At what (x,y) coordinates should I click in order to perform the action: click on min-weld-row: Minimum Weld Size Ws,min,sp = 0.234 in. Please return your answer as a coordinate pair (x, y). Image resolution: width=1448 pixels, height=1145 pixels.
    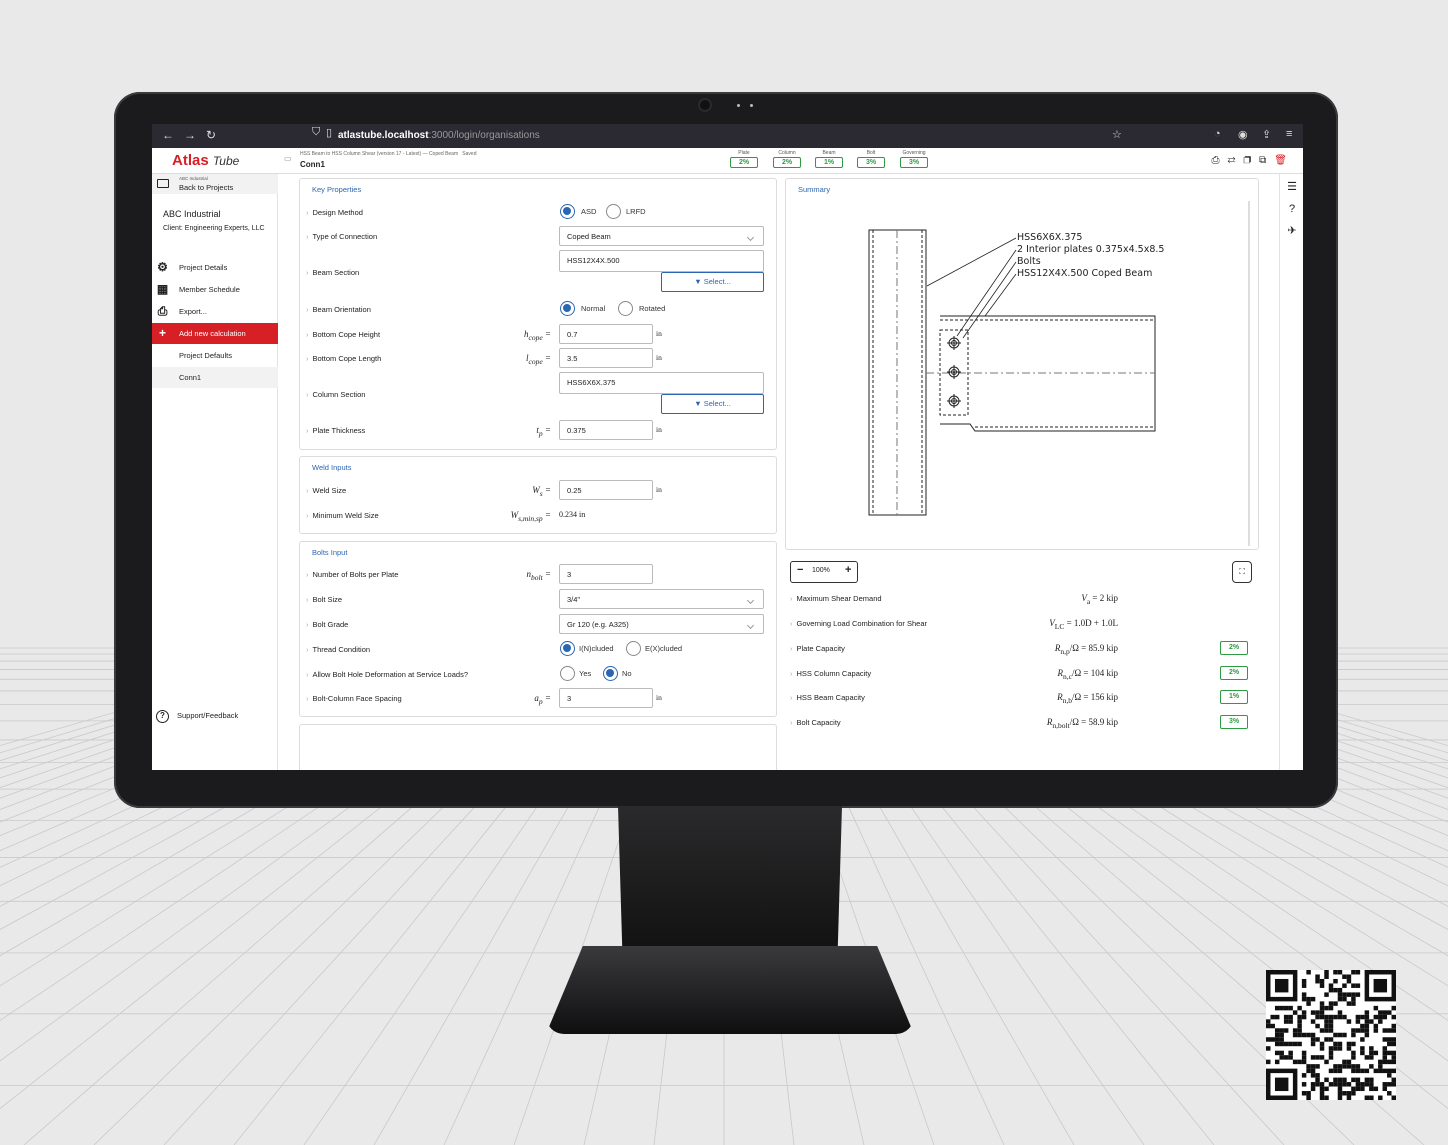
    Looking at the image, I should click on (538, 516).